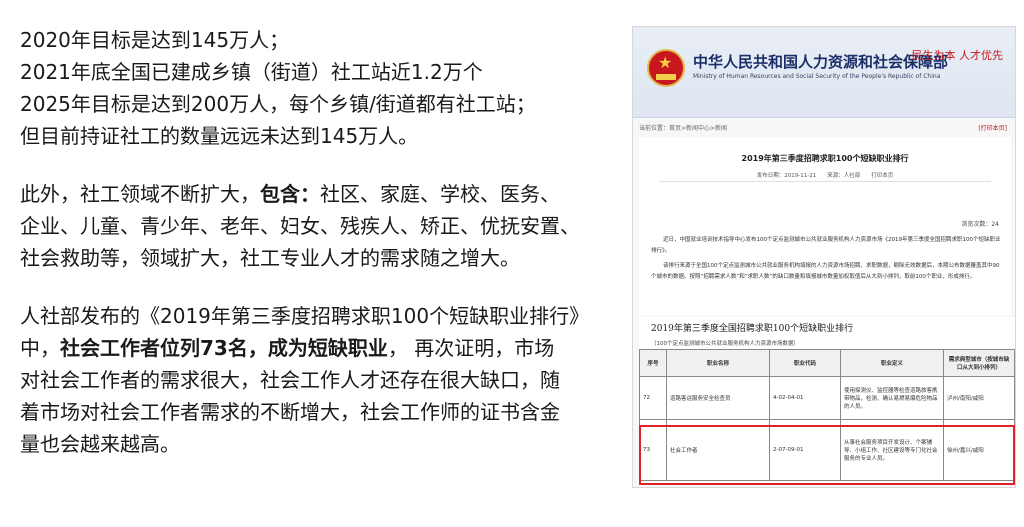  What do you see at coordinates (305, 316) in the screenshot?
I see `text-line: 人社部发布的《2019年第三季度招聘求职100个短缺职业排行》` at bounding box center [305, 316].